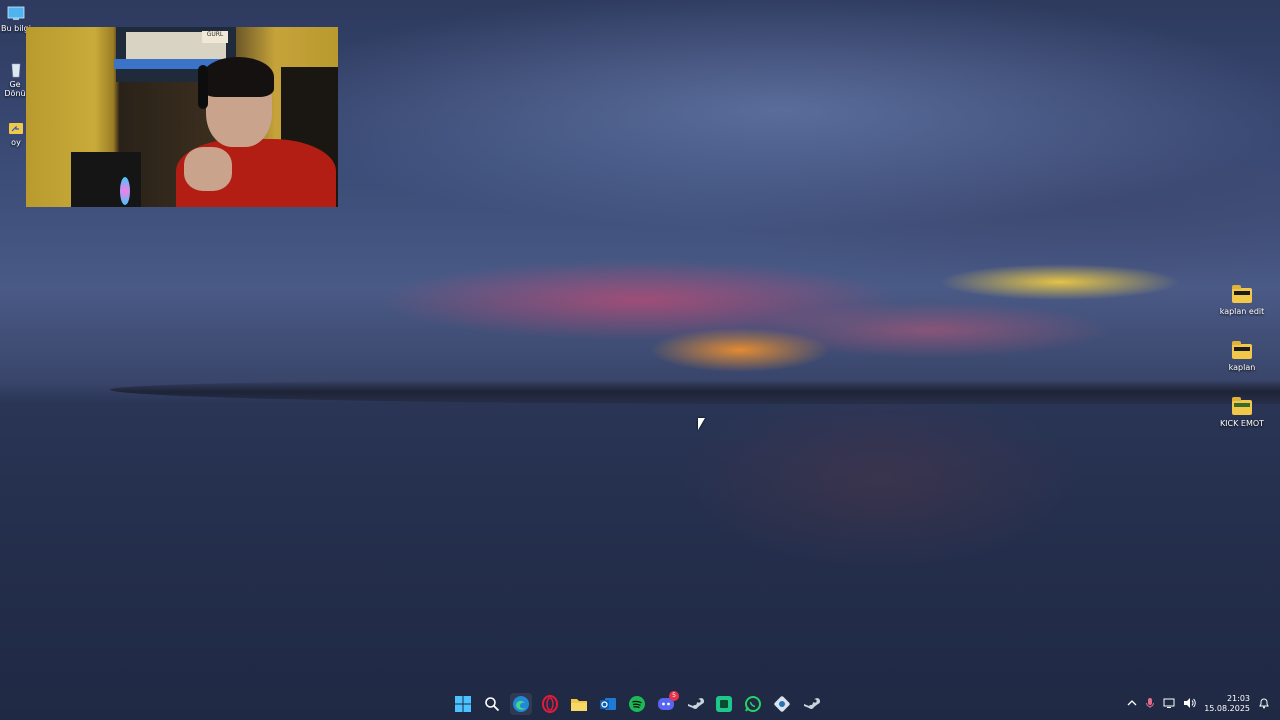 The height and width of the screenshot is (720, 1280). I want to click on taskbar-clock: 21:03 15.08.2025, so click(1227, 704).